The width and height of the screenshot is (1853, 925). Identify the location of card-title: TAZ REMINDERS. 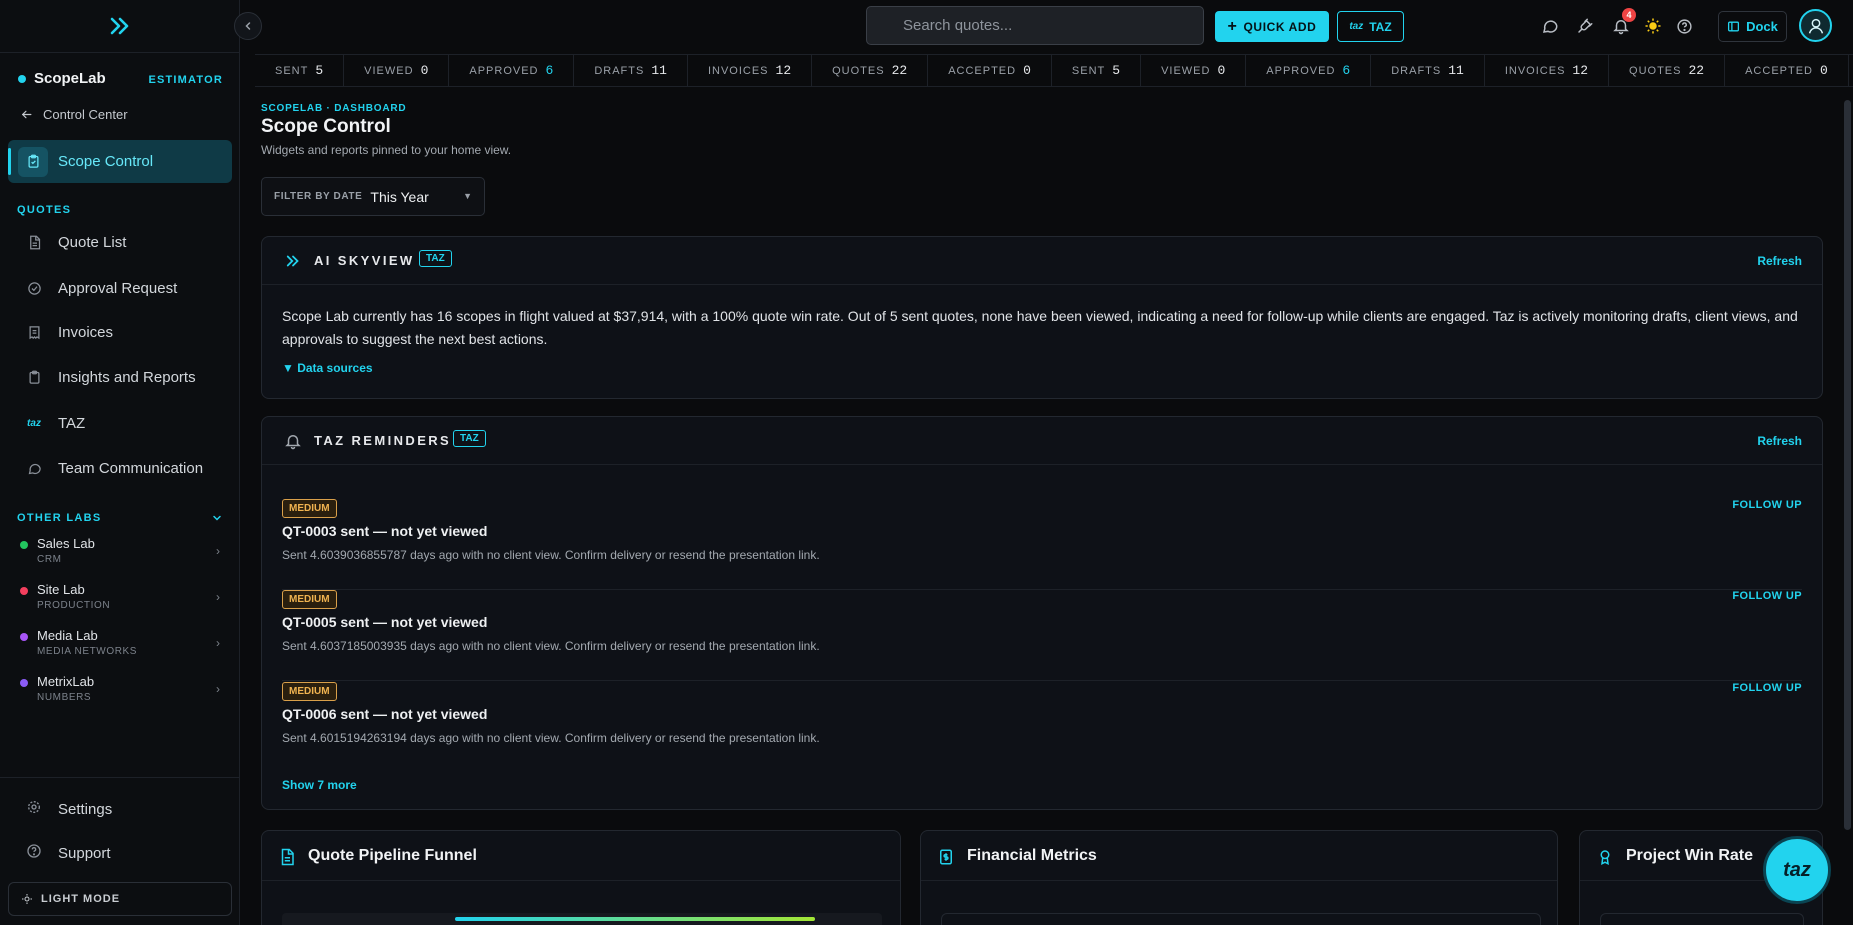
(383, 440).